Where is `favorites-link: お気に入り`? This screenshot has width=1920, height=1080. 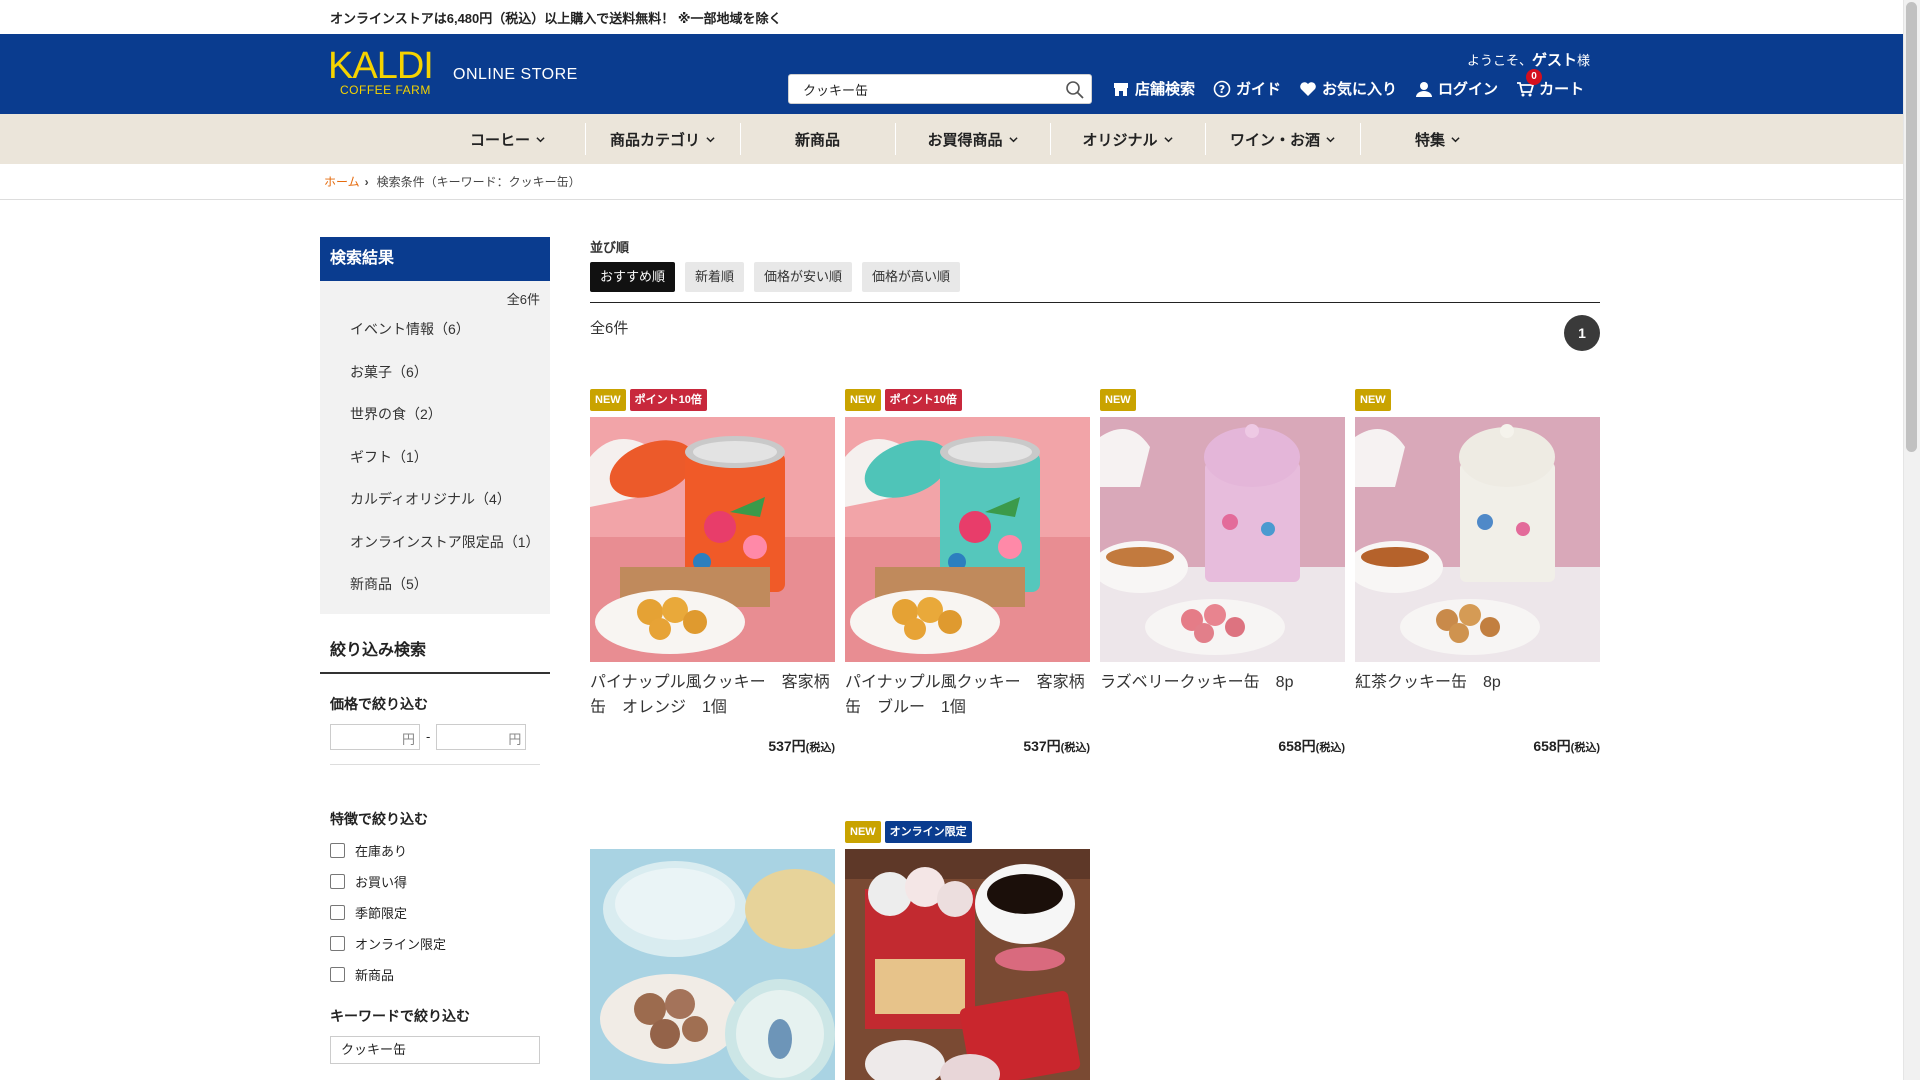
favorites-link: お気に入り is located at coordinates (1348, 88).